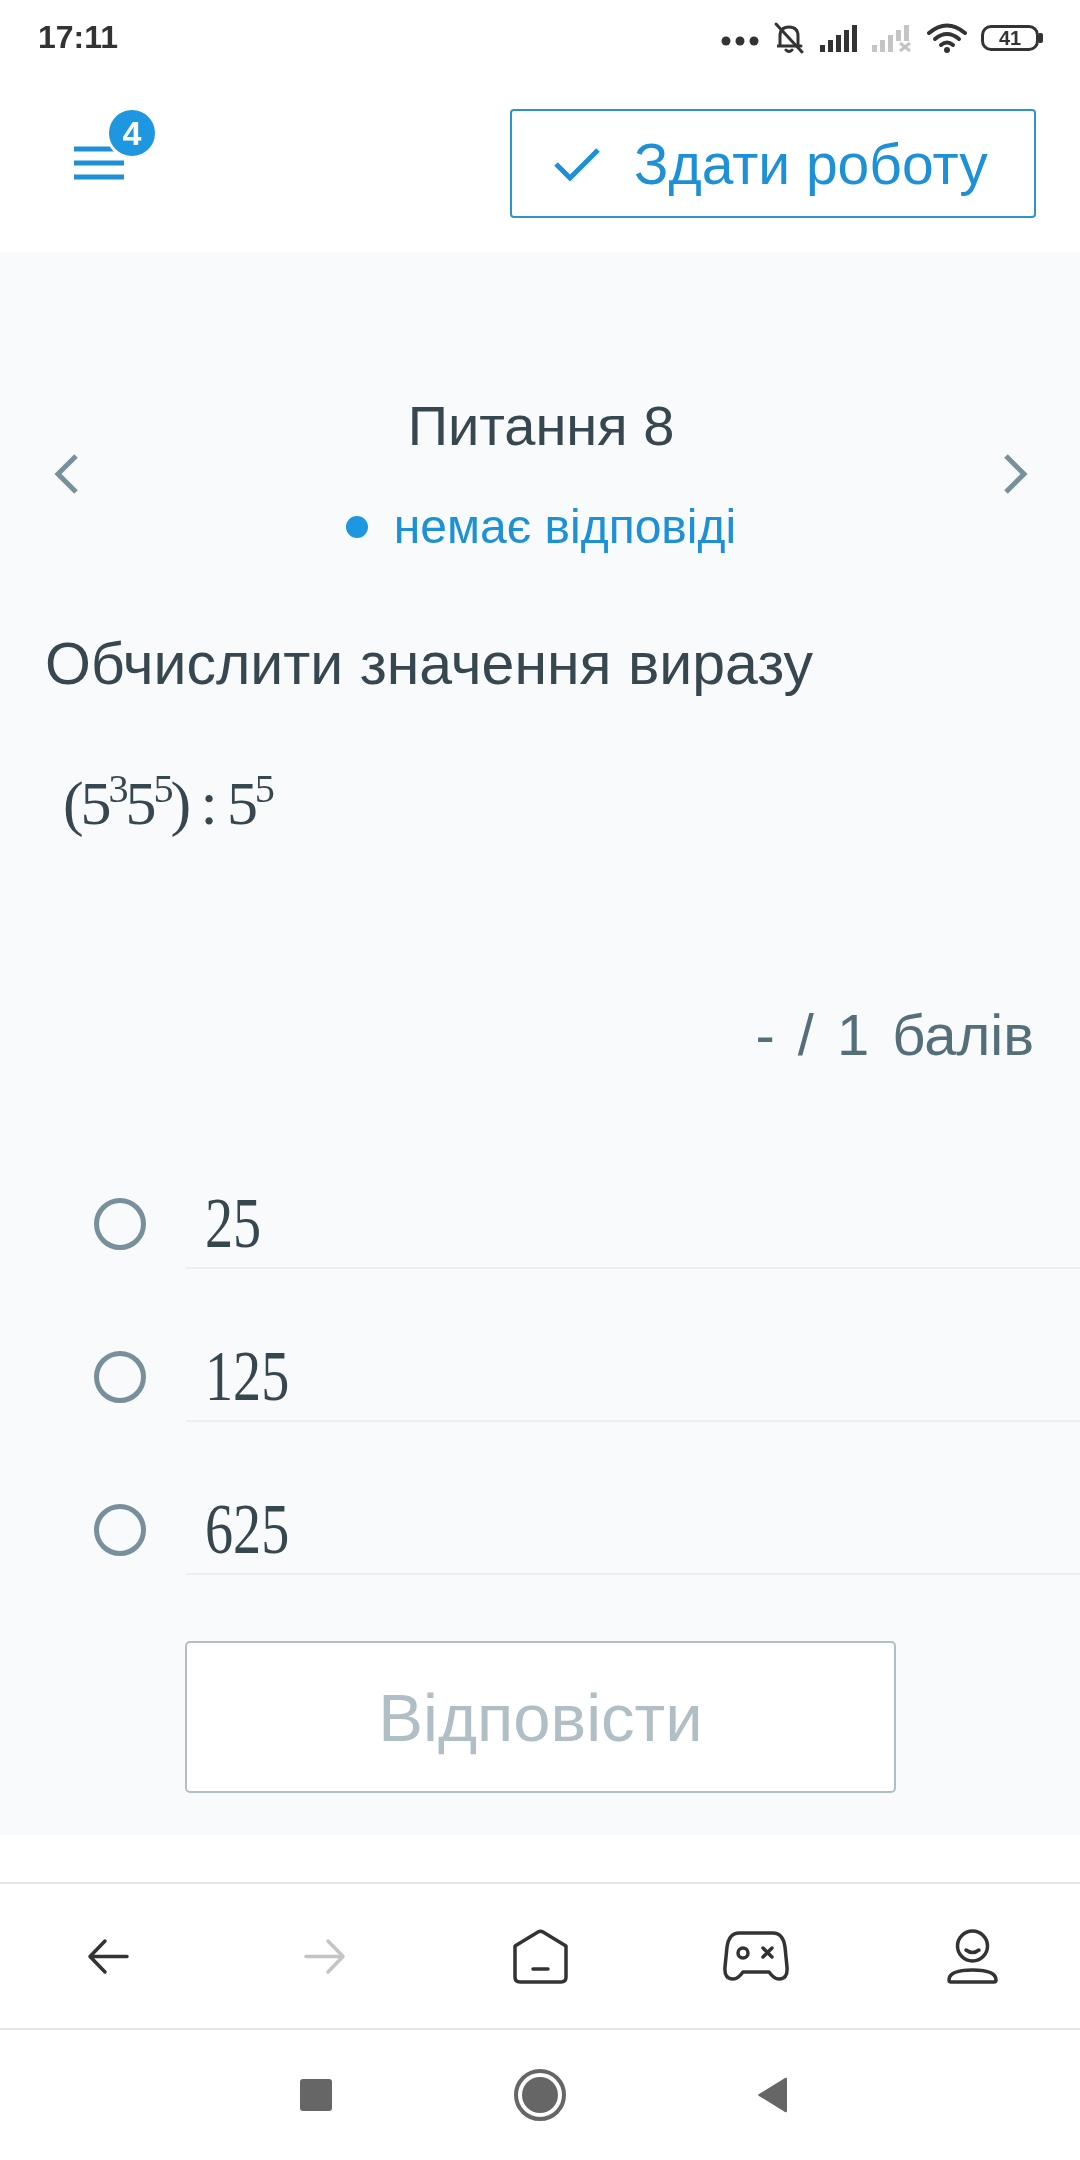 Image resolution: width=1080 pixels, height=2160 pixels. Describe the element at coordinates (540, 2095) in the screenshot. I see `circle-icon` at that location.